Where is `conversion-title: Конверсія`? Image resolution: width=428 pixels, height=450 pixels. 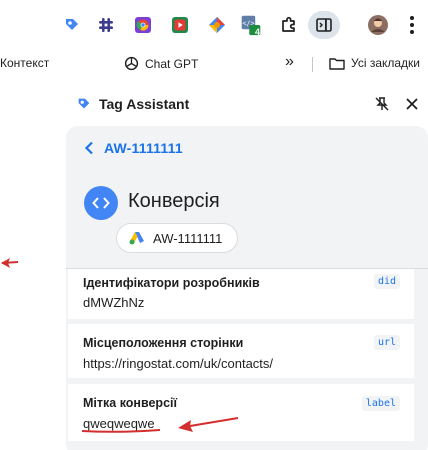
conversion-title: Конверсія is located at coordinates (174, 201).